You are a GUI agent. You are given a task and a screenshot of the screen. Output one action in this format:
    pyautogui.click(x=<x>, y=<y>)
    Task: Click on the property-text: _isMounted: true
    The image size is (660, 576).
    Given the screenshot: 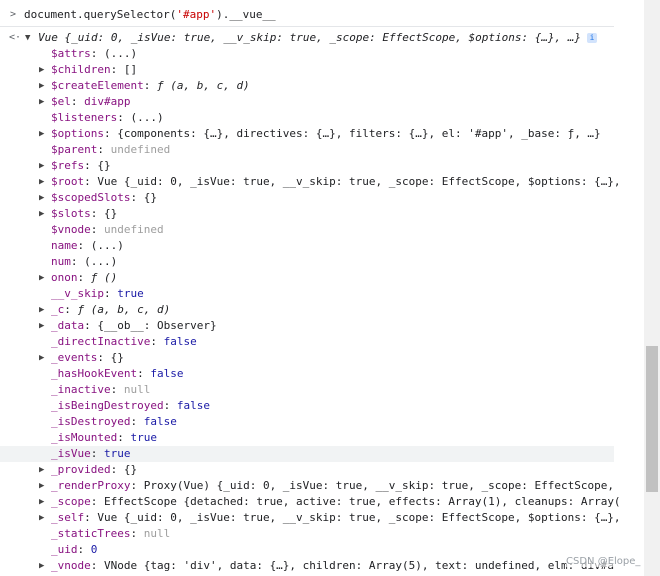 What is the action you would take?
    pyautogui.click(x=104, y=438)
    